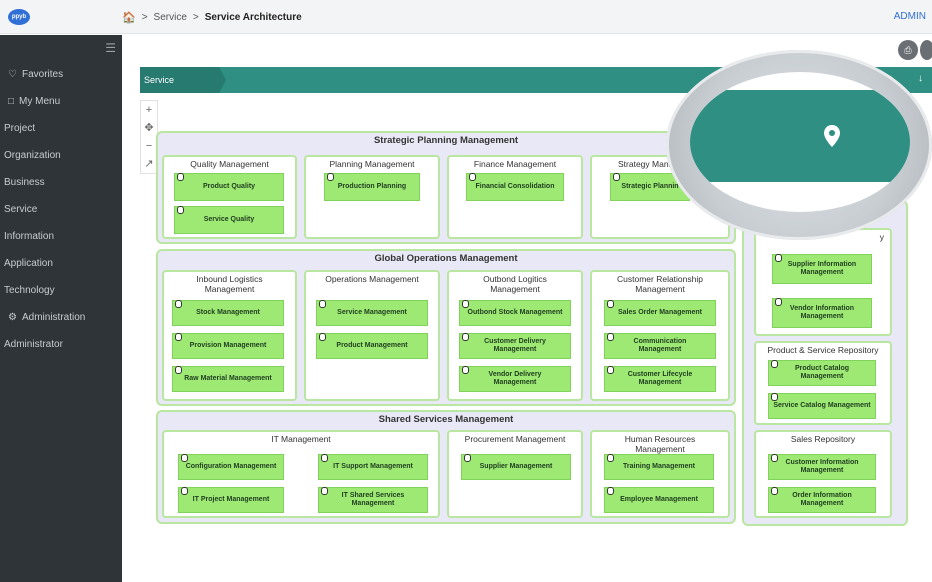  I want to click on magnified-title-bar, so click(800, 136).